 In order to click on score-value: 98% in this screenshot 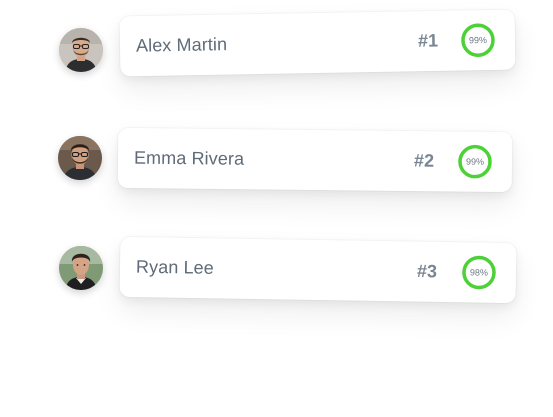, I will do `click(479, 272)`.